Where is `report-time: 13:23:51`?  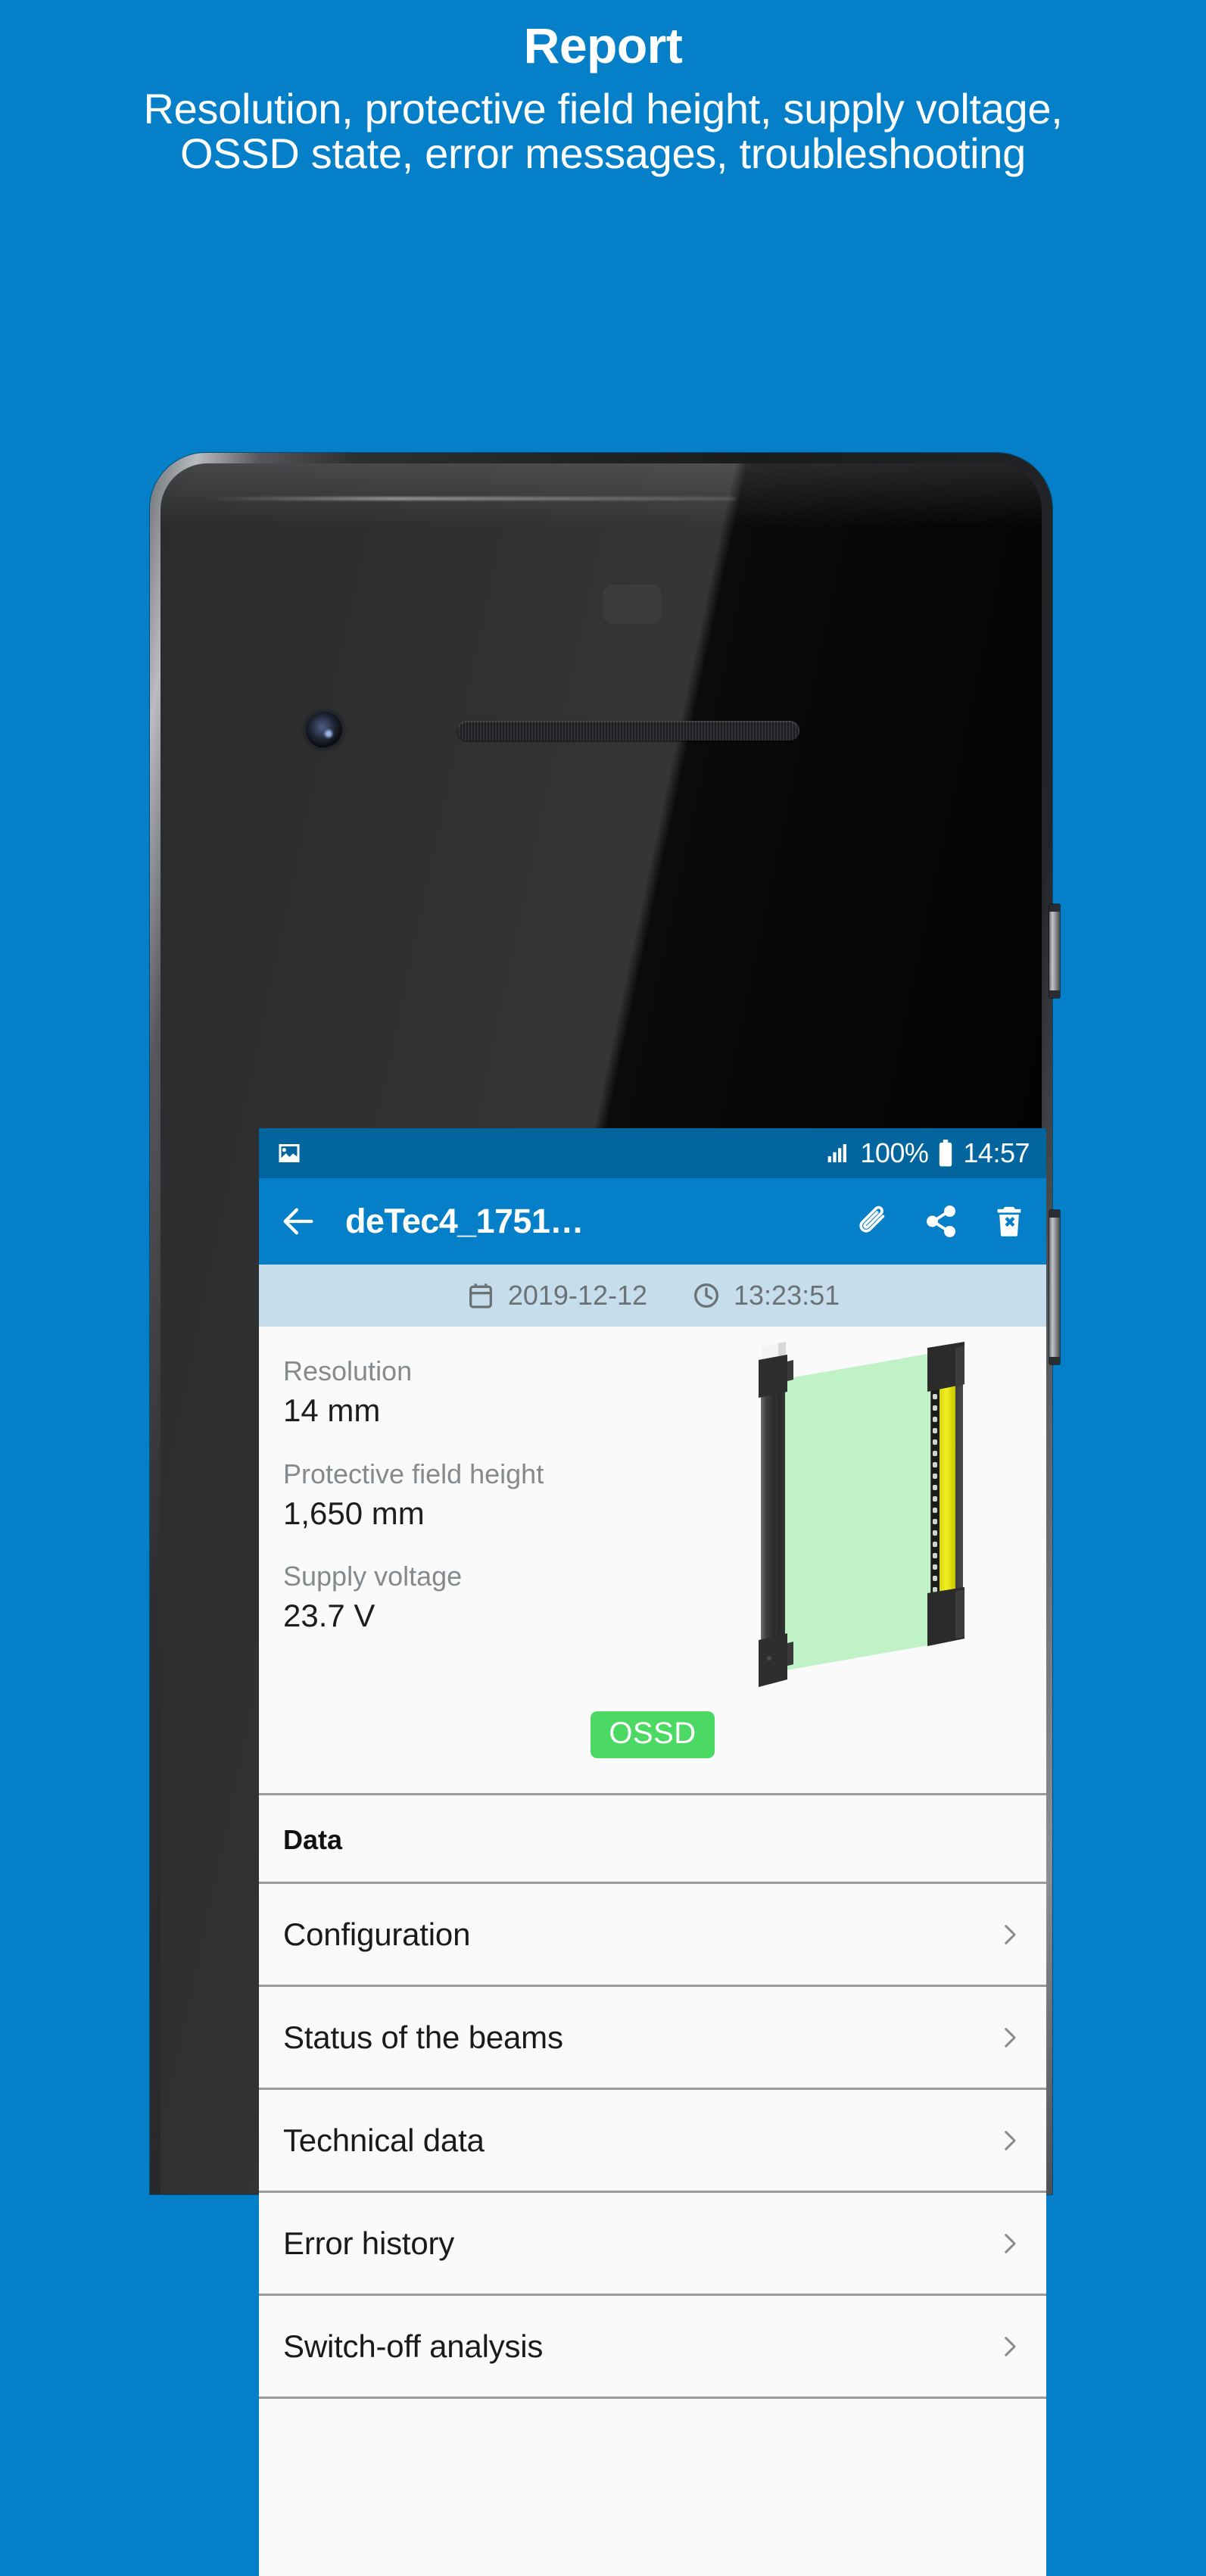 report-time: 13:23:51 is located at coordinates (787, 1295).